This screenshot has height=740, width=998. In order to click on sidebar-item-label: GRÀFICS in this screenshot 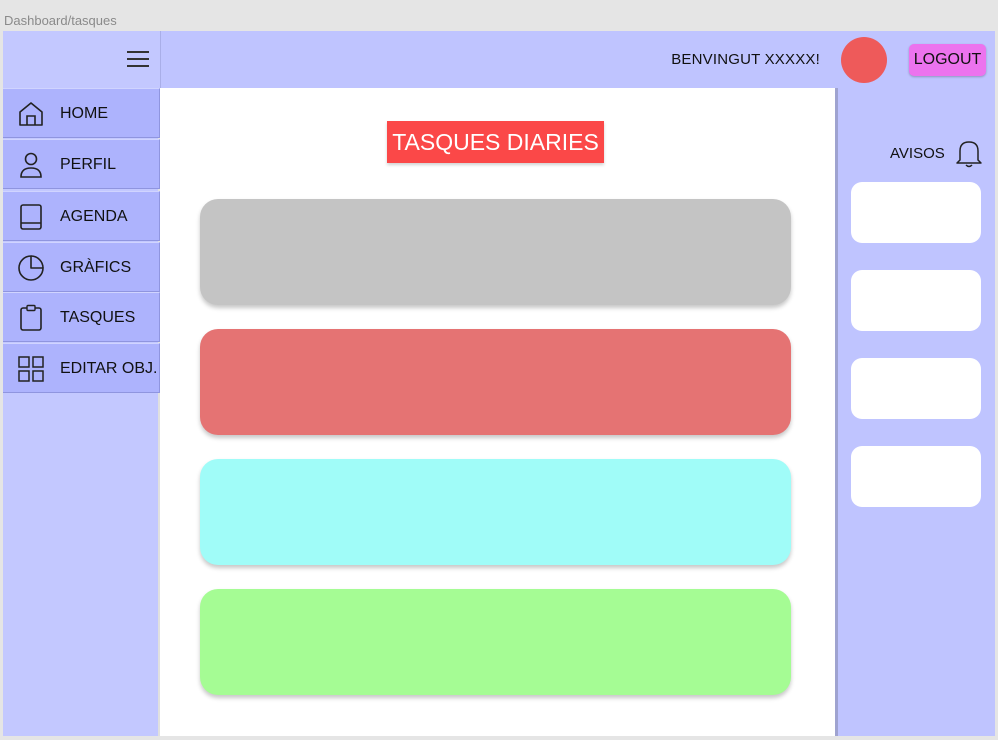, I will do `click(96, 267)`.